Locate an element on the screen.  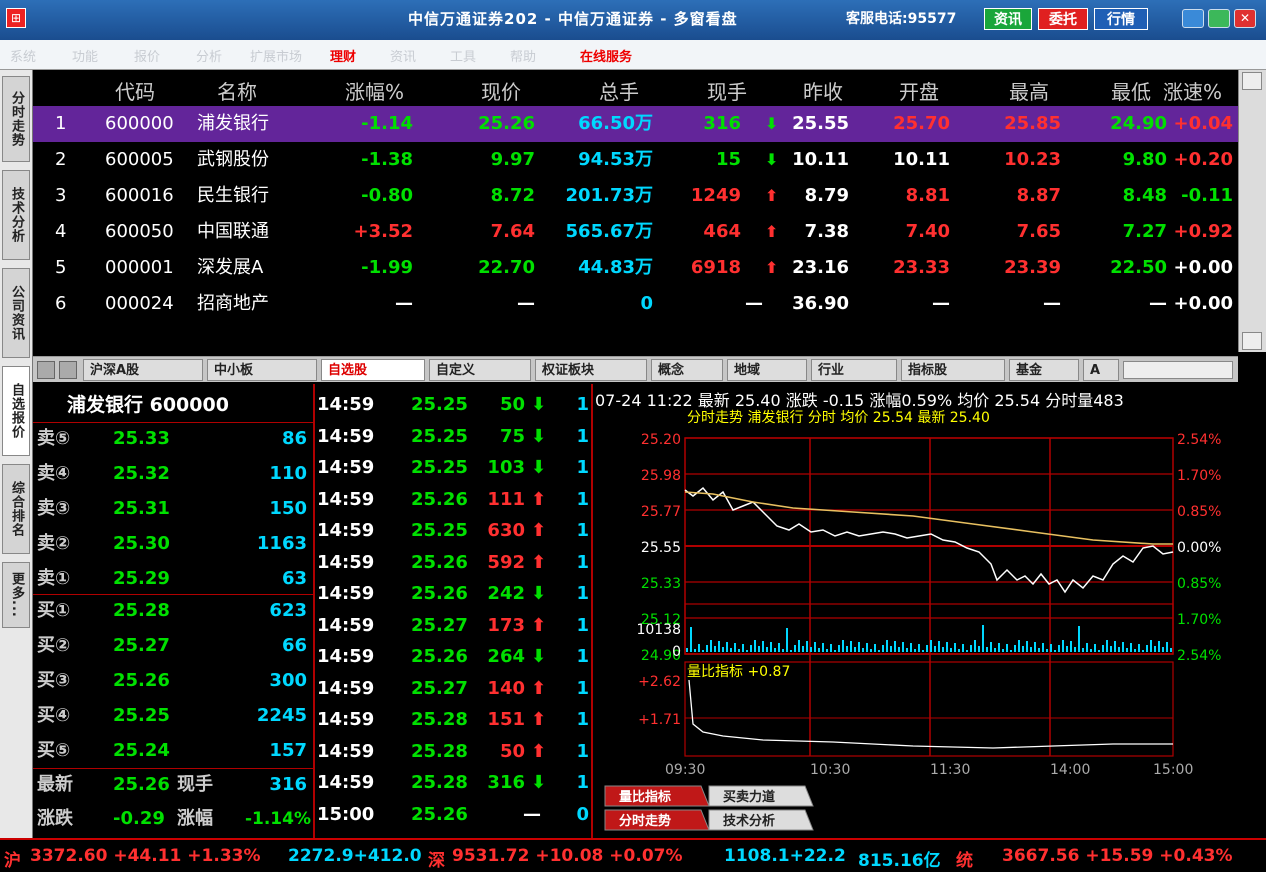
quote-cell-chg: -1.38 is located at coordinates (387, 160).